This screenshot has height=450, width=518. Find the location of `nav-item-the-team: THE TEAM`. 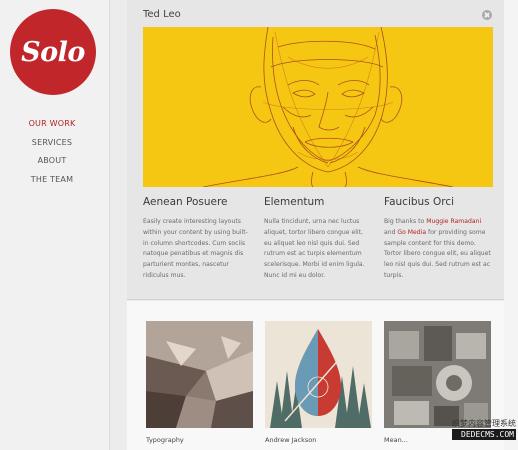

nav-item-the-team: THE TEAM is located at coordinates (52, 180).